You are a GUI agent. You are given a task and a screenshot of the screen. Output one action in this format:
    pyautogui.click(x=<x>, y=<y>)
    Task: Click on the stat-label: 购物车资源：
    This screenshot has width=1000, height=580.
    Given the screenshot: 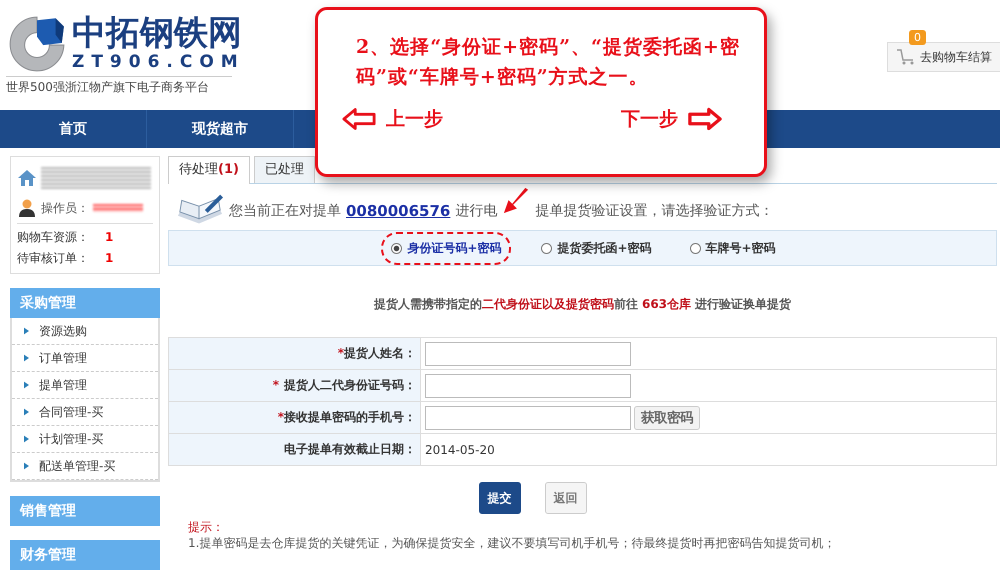 What is the action you would take?
    pyautogui.click(x=53, y=237)
    